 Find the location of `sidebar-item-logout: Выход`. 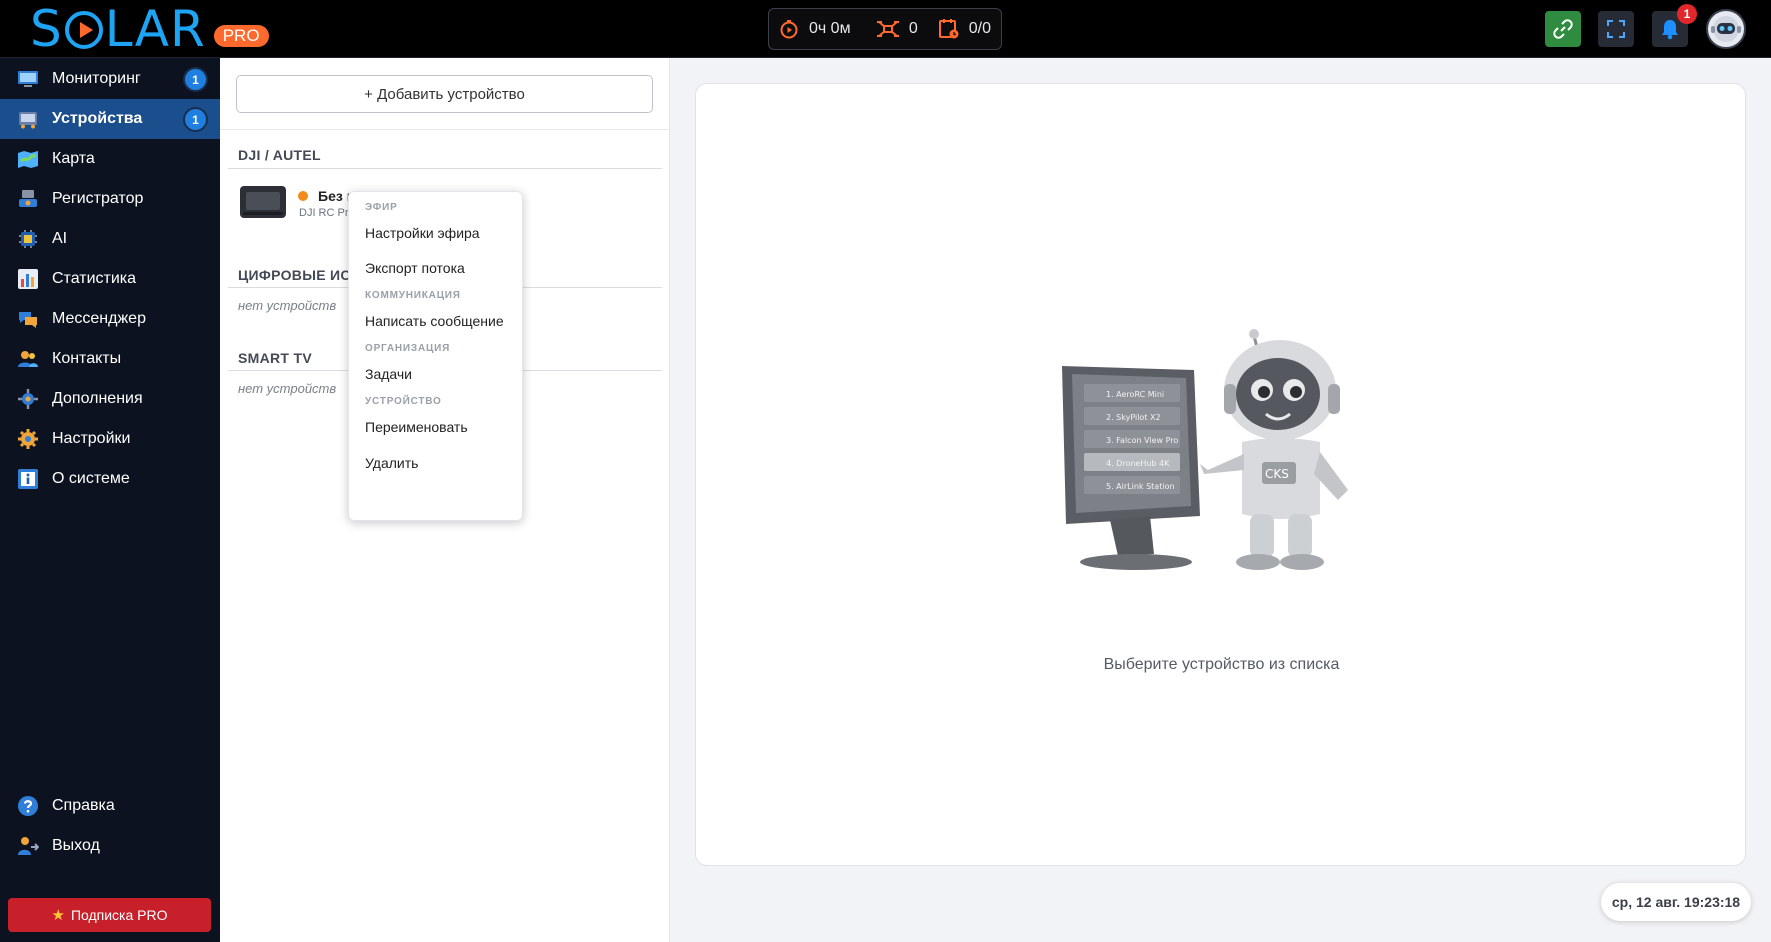

sidebar-item-logout: Выход is located at coordinates (110, 846).